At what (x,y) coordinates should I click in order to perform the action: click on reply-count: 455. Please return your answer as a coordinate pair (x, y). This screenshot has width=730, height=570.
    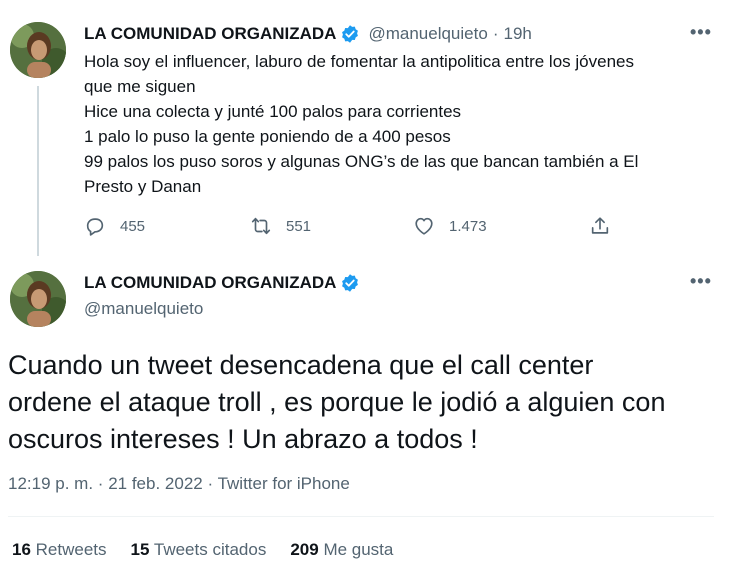
    Looking at the image, I should click on (133, 226).